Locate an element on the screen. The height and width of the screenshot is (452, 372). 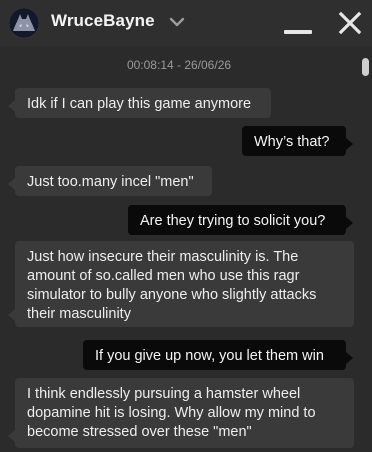
chevron-down-icon is located at coordinates (177, 22).